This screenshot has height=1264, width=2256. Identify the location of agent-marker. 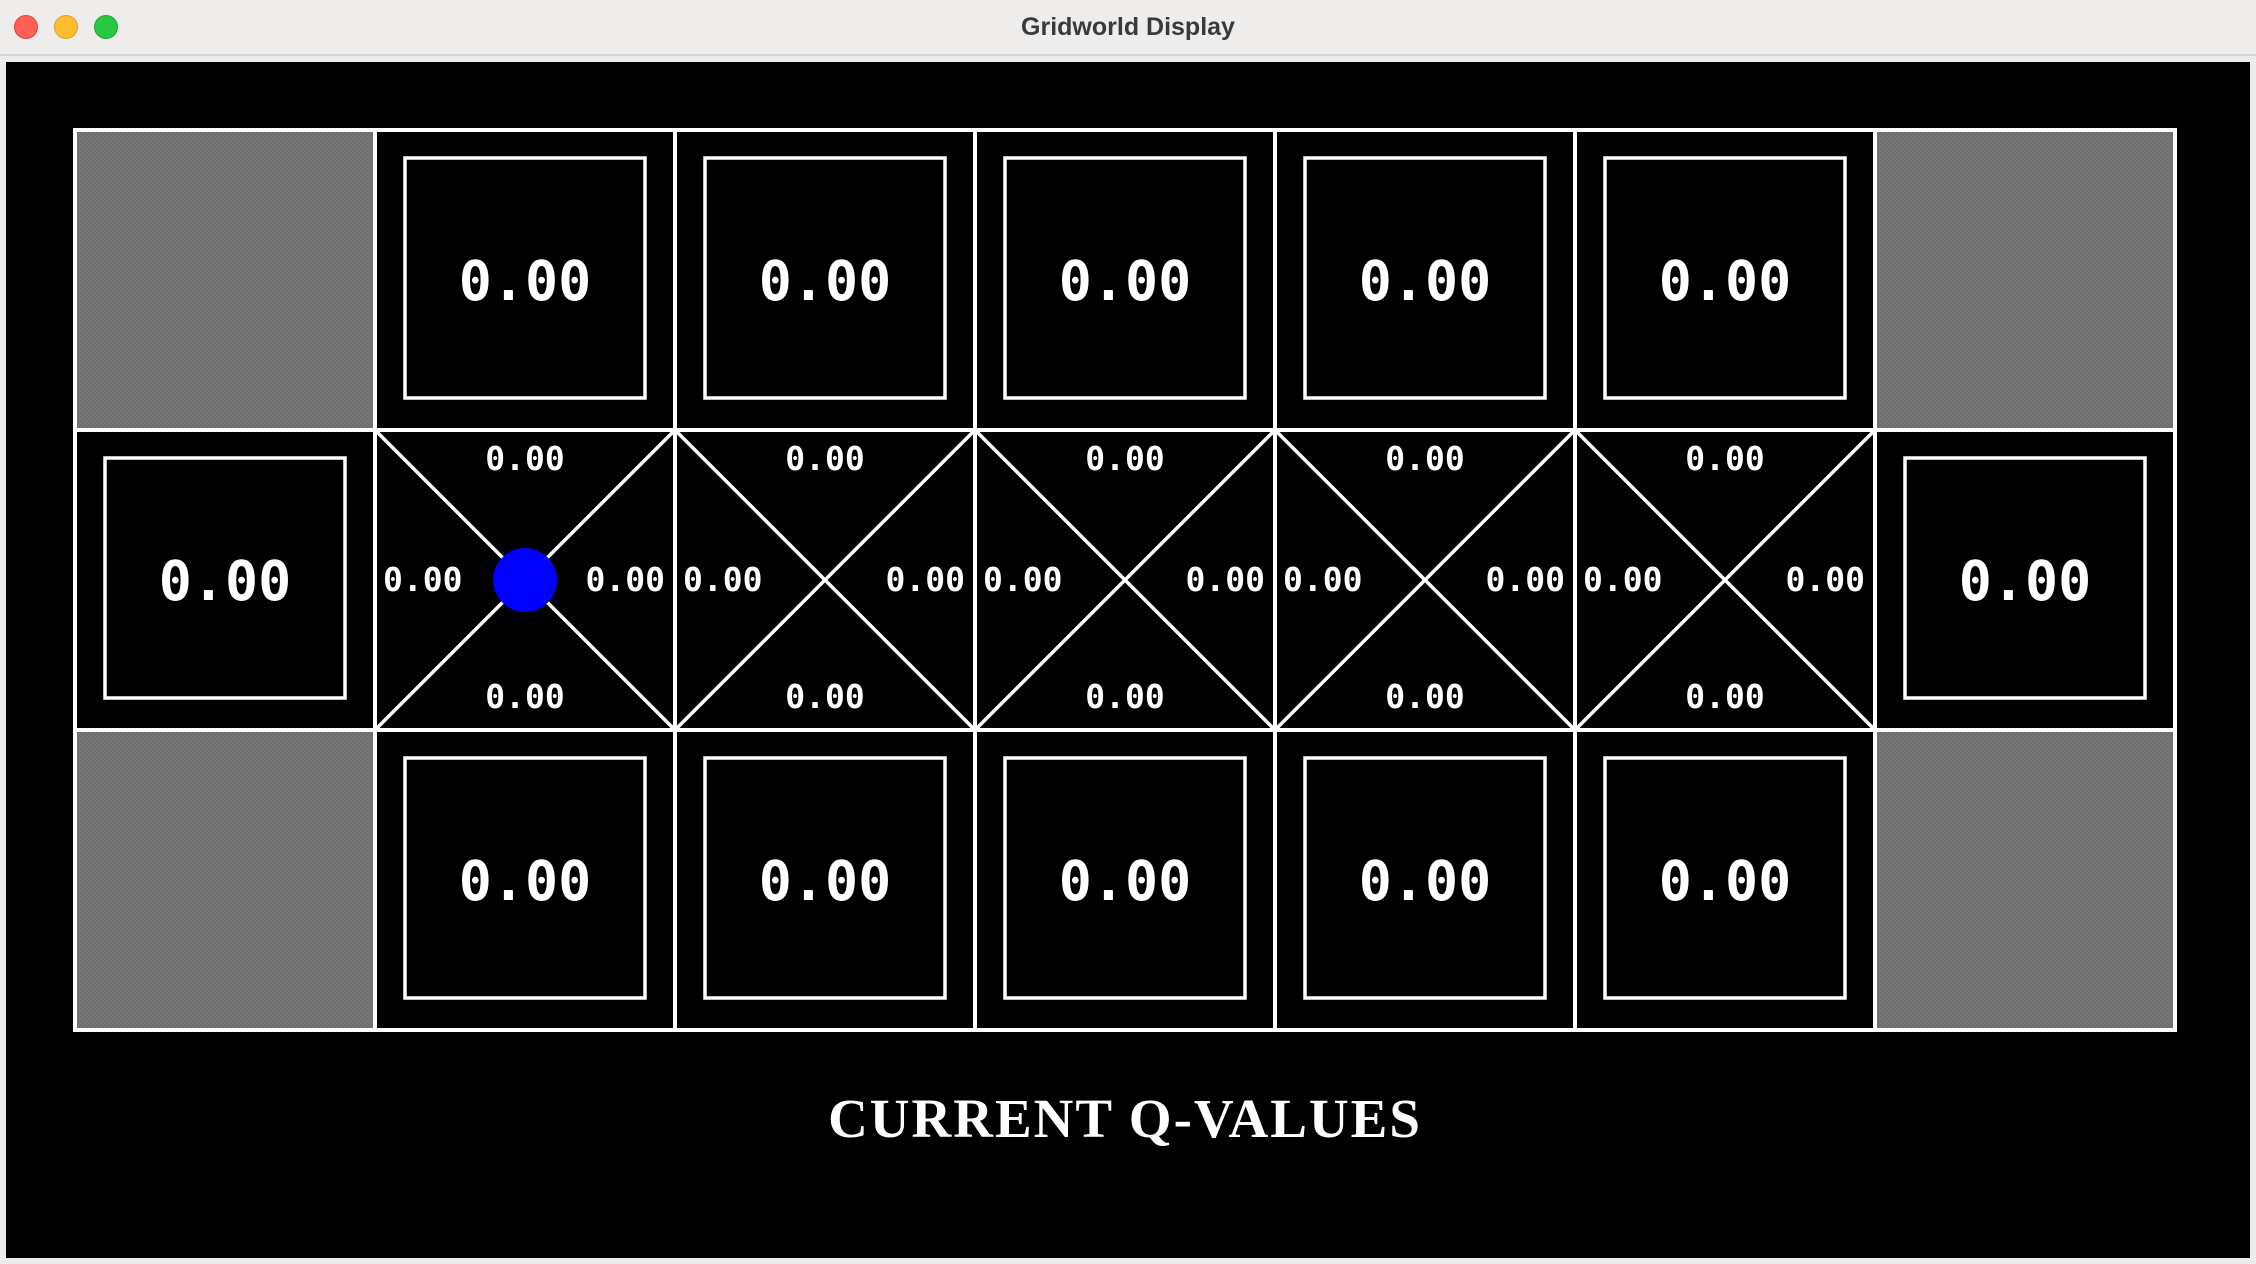
(525, 580).